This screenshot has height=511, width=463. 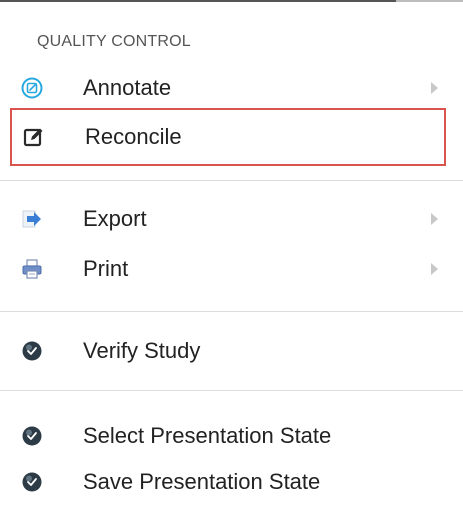 I want to click on menu-item-print: Print, so click(x=228, y=269).